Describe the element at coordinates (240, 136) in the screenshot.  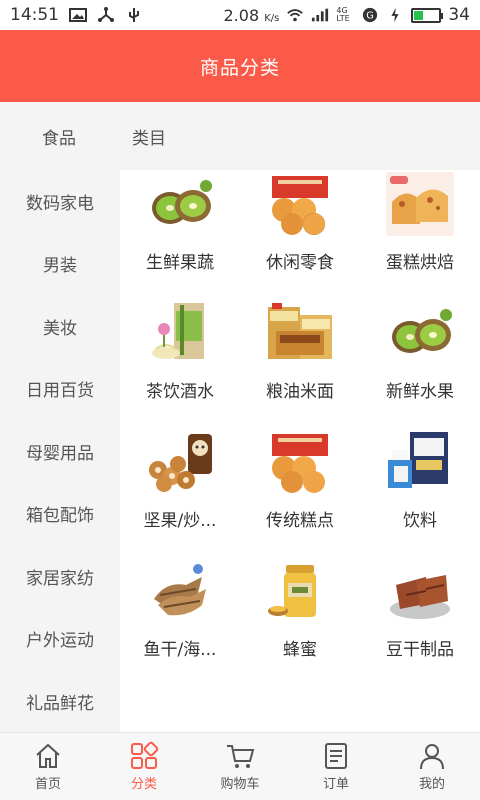
I see `sub-tabs: 食品 类目` at that location.